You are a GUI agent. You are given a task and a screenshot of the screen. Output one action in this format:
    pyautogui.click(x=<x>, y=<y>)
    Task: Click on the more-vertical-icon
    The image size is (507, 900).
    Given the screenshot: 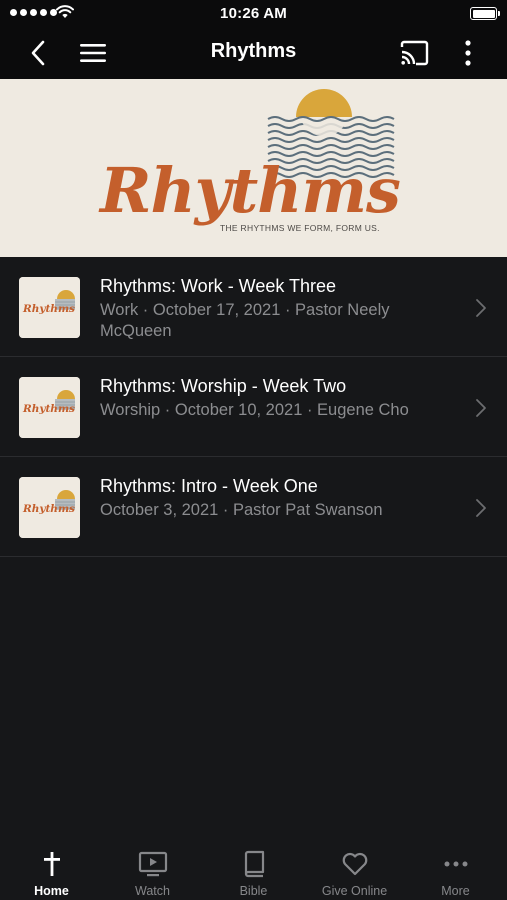 What is the action you would take?
    pyautogui.click(x=468, y=53)
    